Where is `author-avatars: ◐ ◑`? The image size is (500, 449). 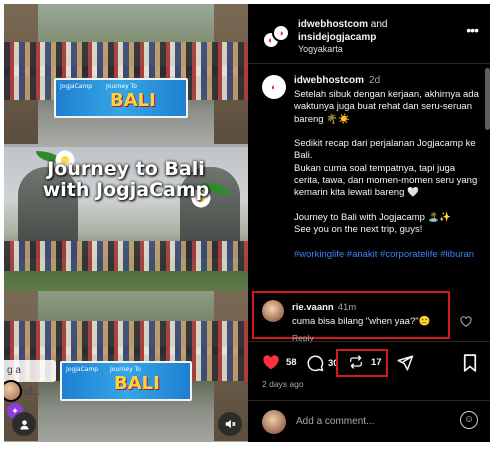
author-avatars: ◐ ◑ is located at coordinates (276, 38).